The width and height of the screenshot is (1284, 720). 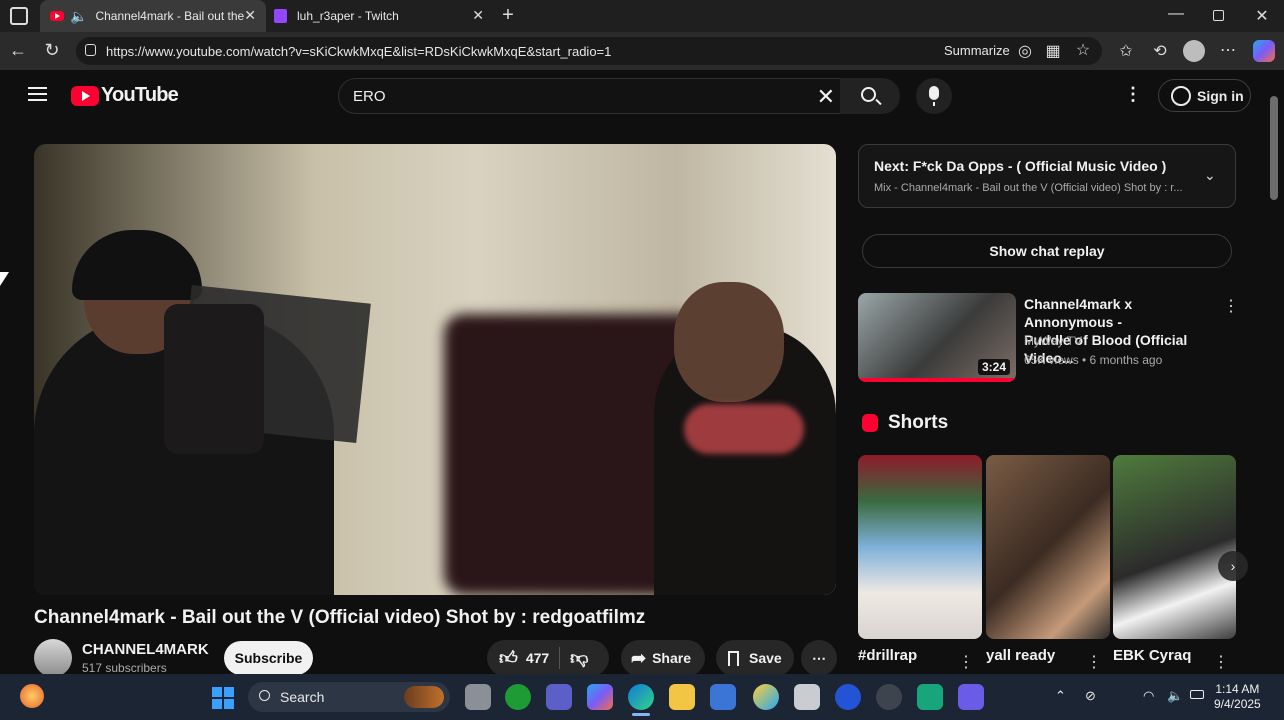 I want to click on shorts-heading: Shorts, so click(x=918, y=422).